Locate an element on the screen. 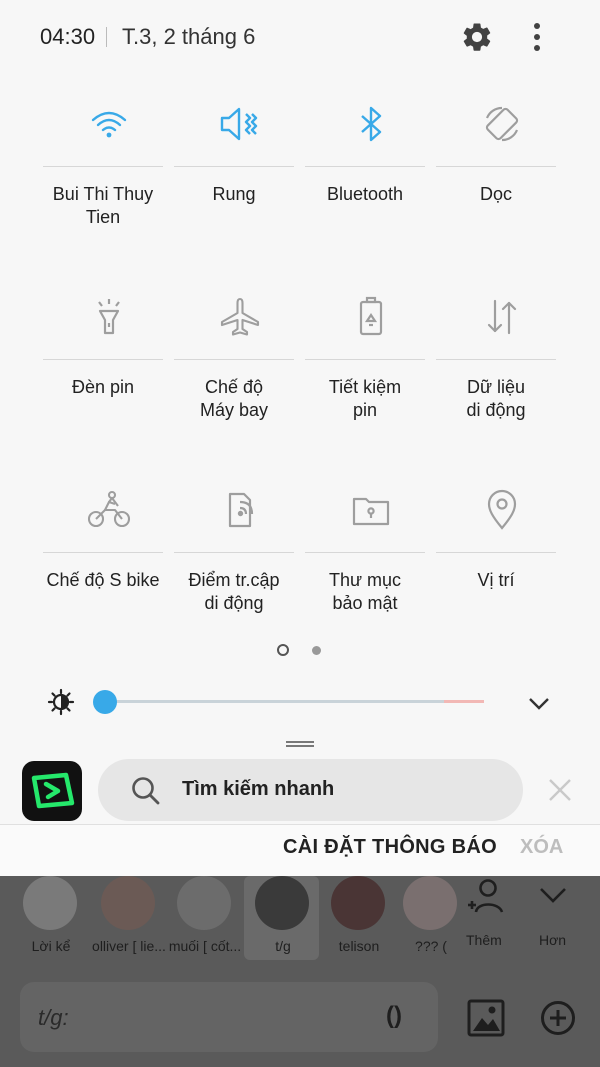 This screenshot has width=600, height=1067. notification-settings-button: CÀI ĐẶT THÔNG BÁO is located at coordinates (390, 847).